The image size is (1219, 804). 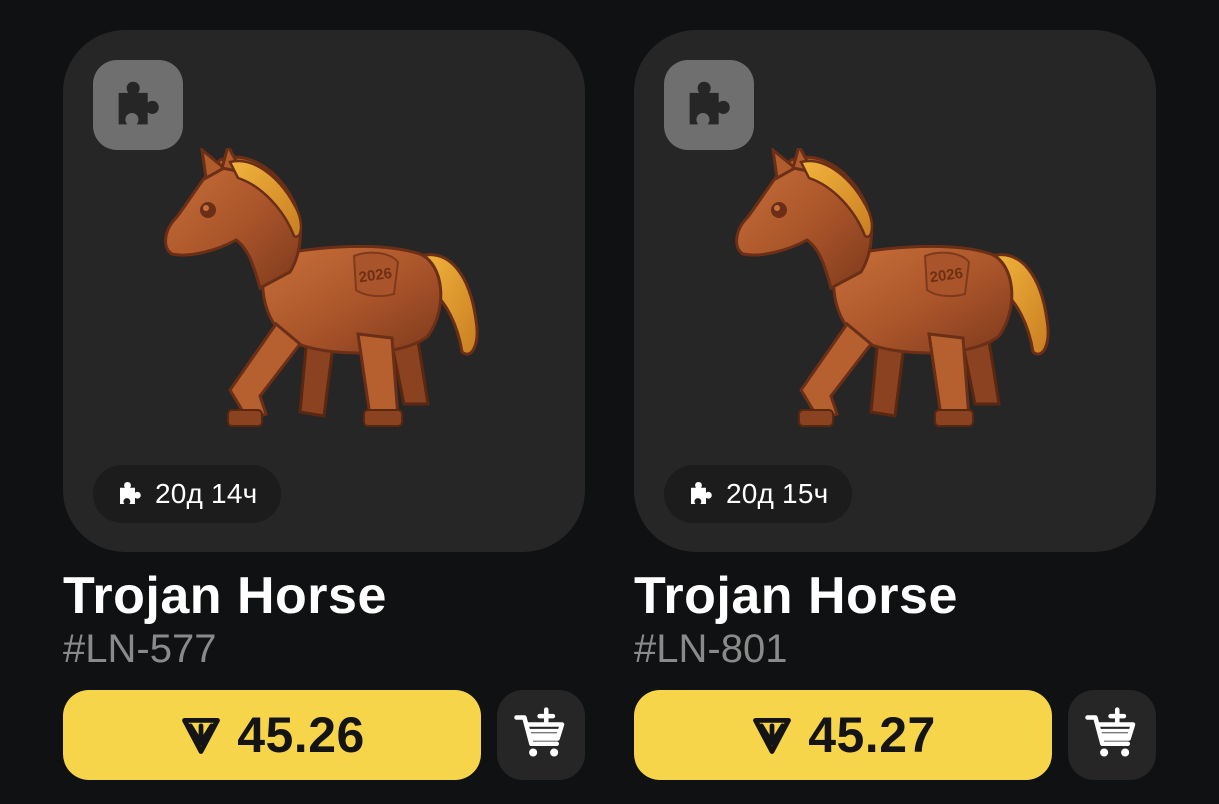 I want to click on buy-price-button: 45.27, so click(x=843, y=735).